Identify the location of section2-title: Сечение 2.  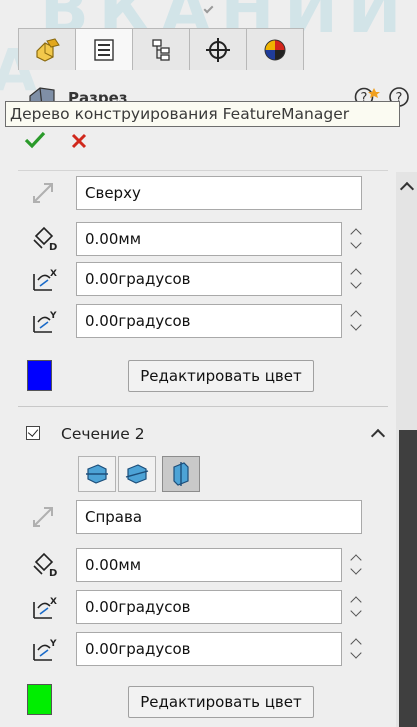
(103, 434).